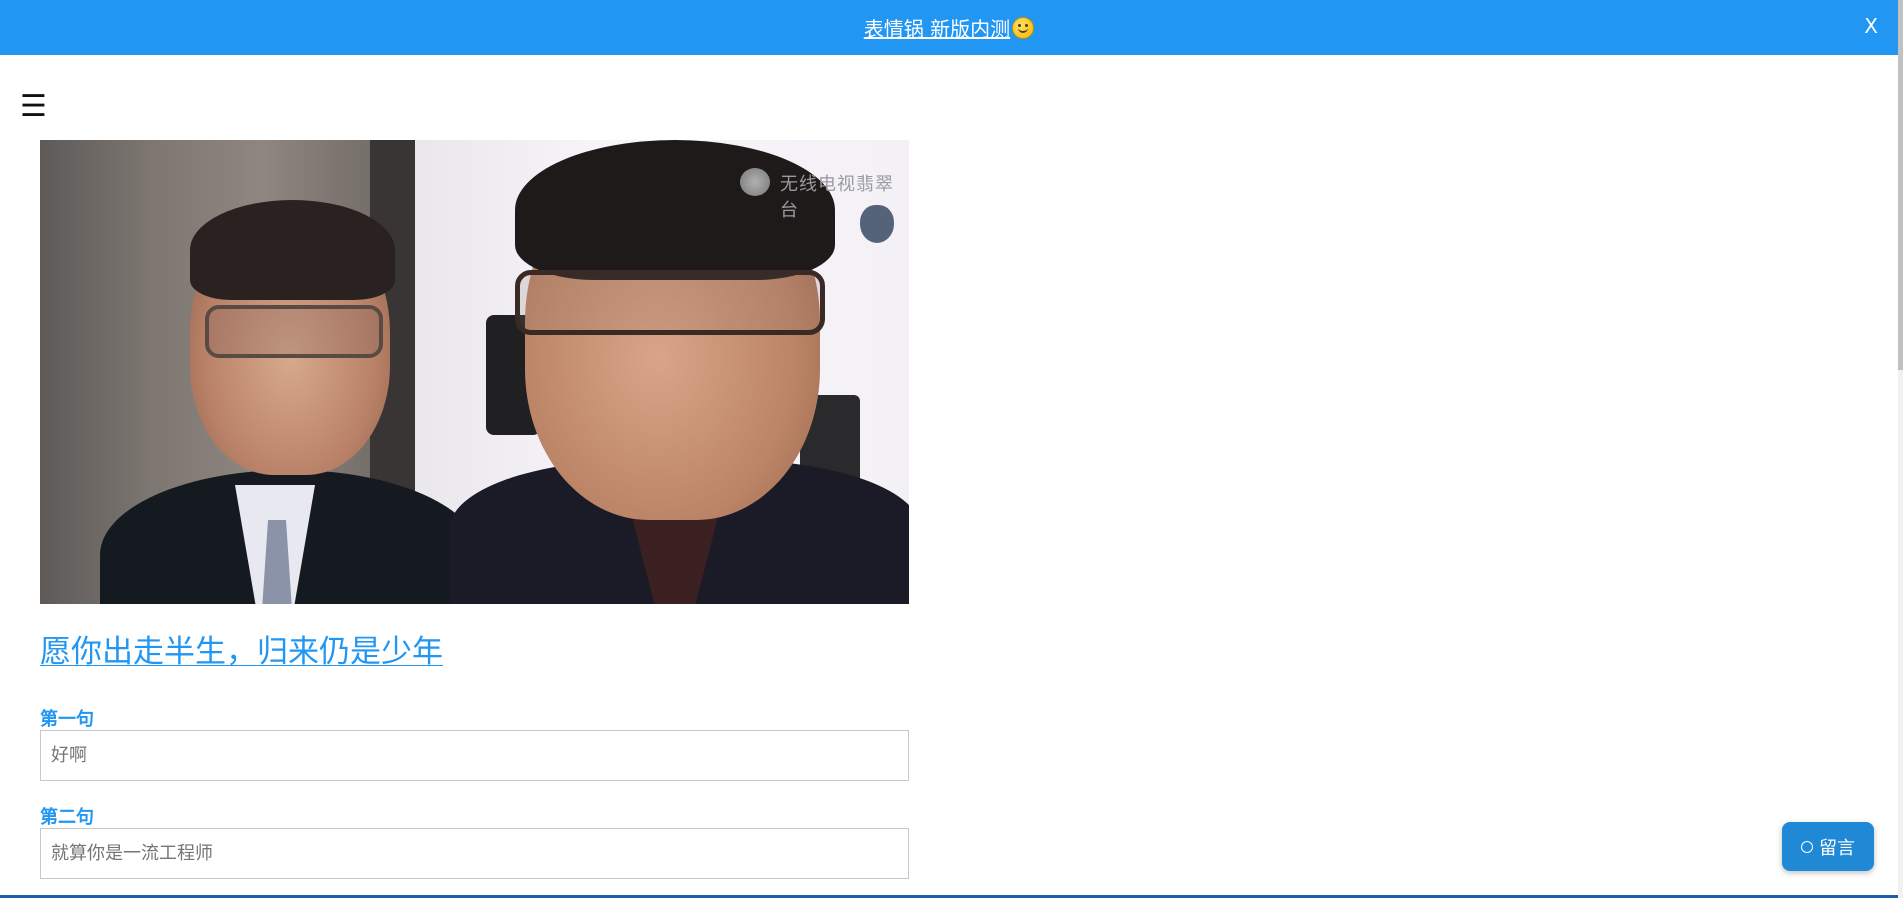  I want to click on meme-title-link: 愿你出走半生，归来仍是少年, so click(241, 648).